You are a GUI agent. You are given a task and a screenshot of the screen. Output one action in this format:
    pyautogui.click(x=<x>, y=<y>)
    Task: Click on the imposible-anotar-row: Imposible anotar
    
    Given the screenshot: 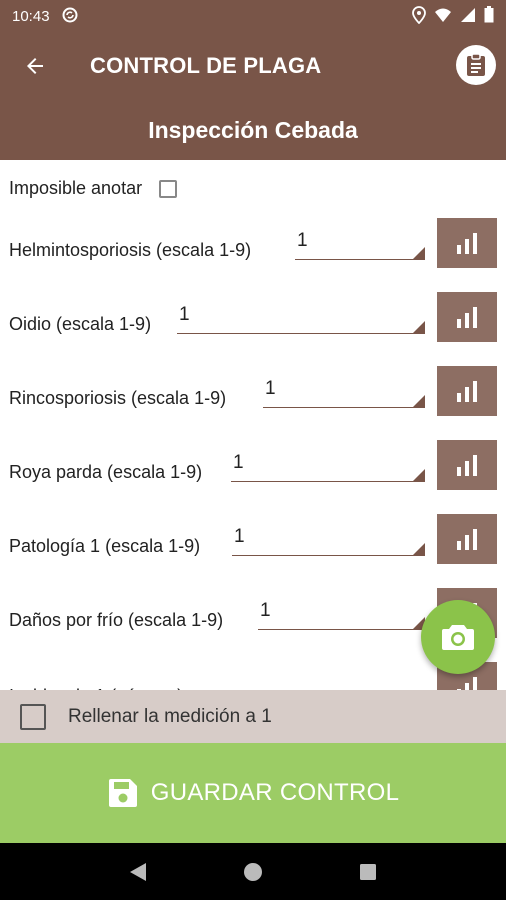 What is the action you would take?
    pyautogui.click(x=93, y=188)
    